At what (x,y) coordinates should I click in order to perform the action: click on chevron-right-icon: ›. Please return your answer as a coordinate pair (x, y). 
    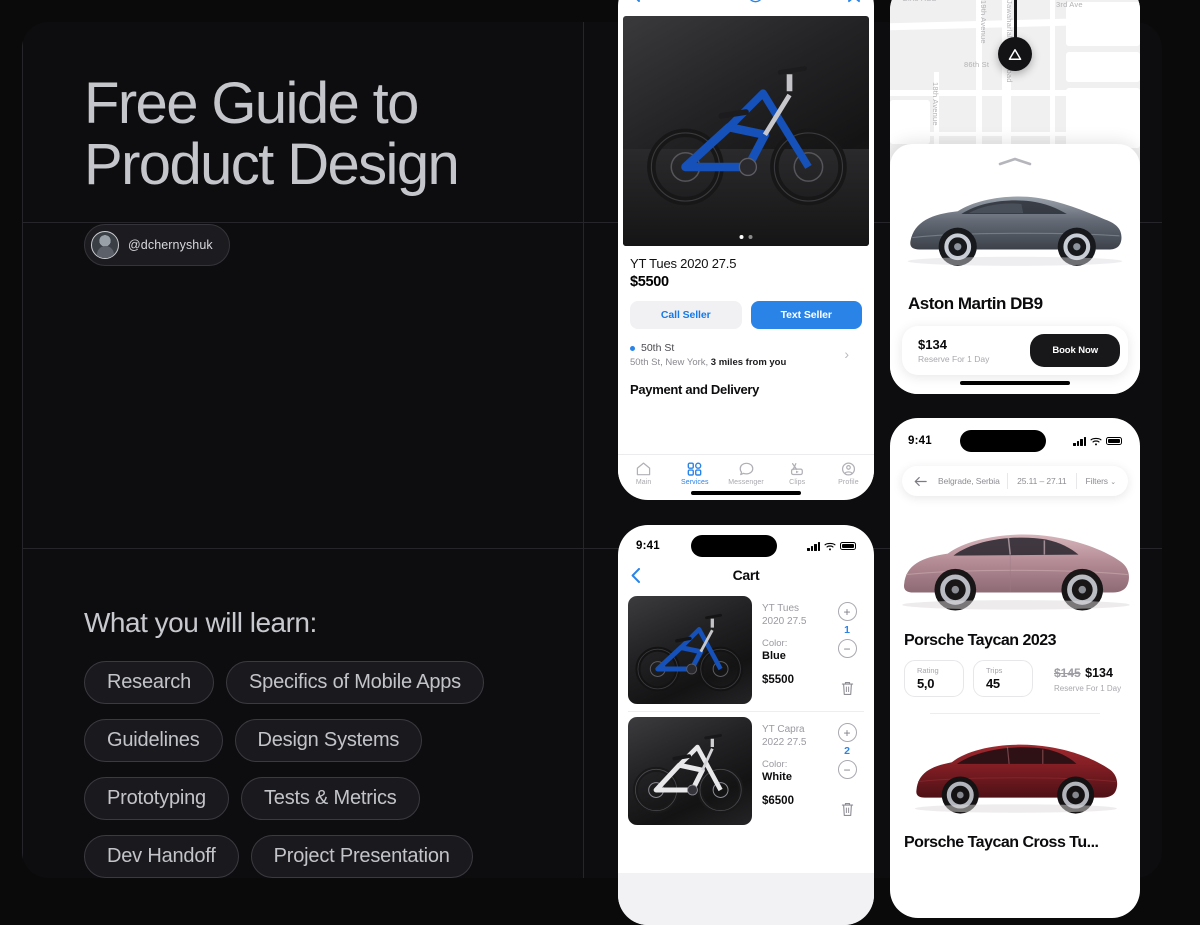
    Looking at the image, I should click on (846, 354).